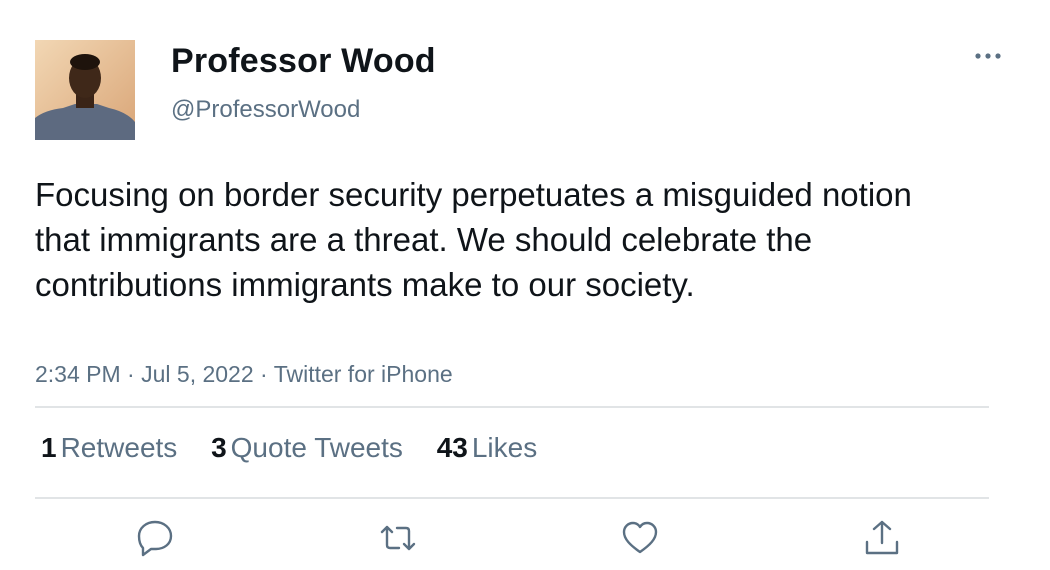 The image size is (1050, 570). Describe the element at coordinates (49, 447) in the screenshot. I see `retweets-count: 1` at that location.